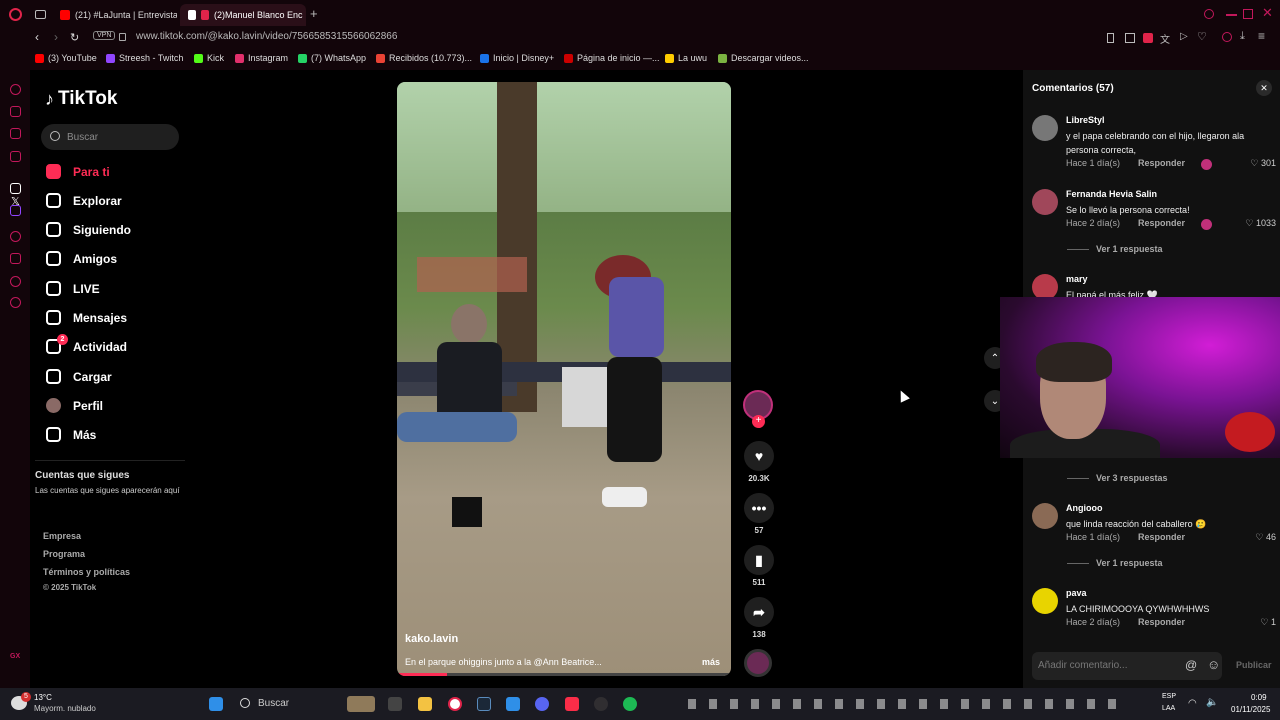 This screenshot has width=1280, height=720. What do you see at coordinates (1191, 665) in the screenshot?
I see `mention-icon: @` at bounding box center [1191, 665].